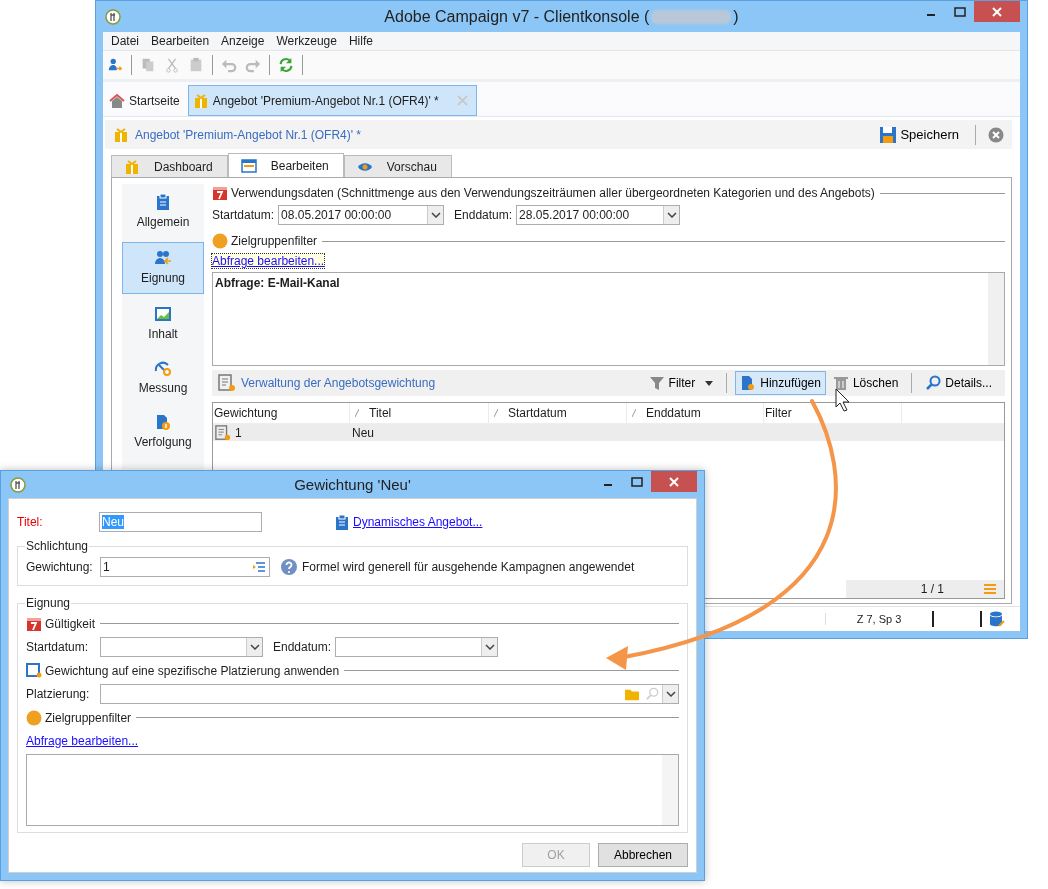 The width and height of the screenshot is (1048, 889). What do you see at coordinates (253, 65) in the screenshot?
I see `redo-icon` at bounding box center [253, 65].